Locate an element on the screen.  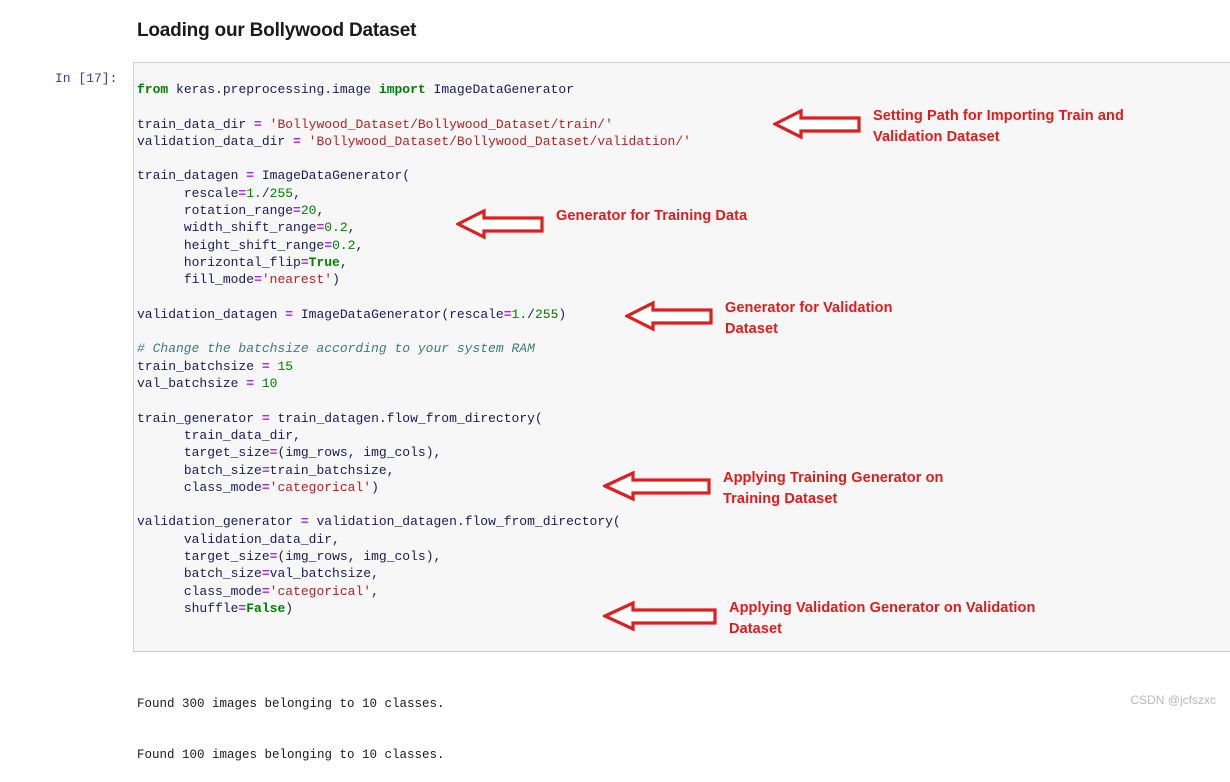
code-line: rescale=1./255, is located at coordinates (242, 193).